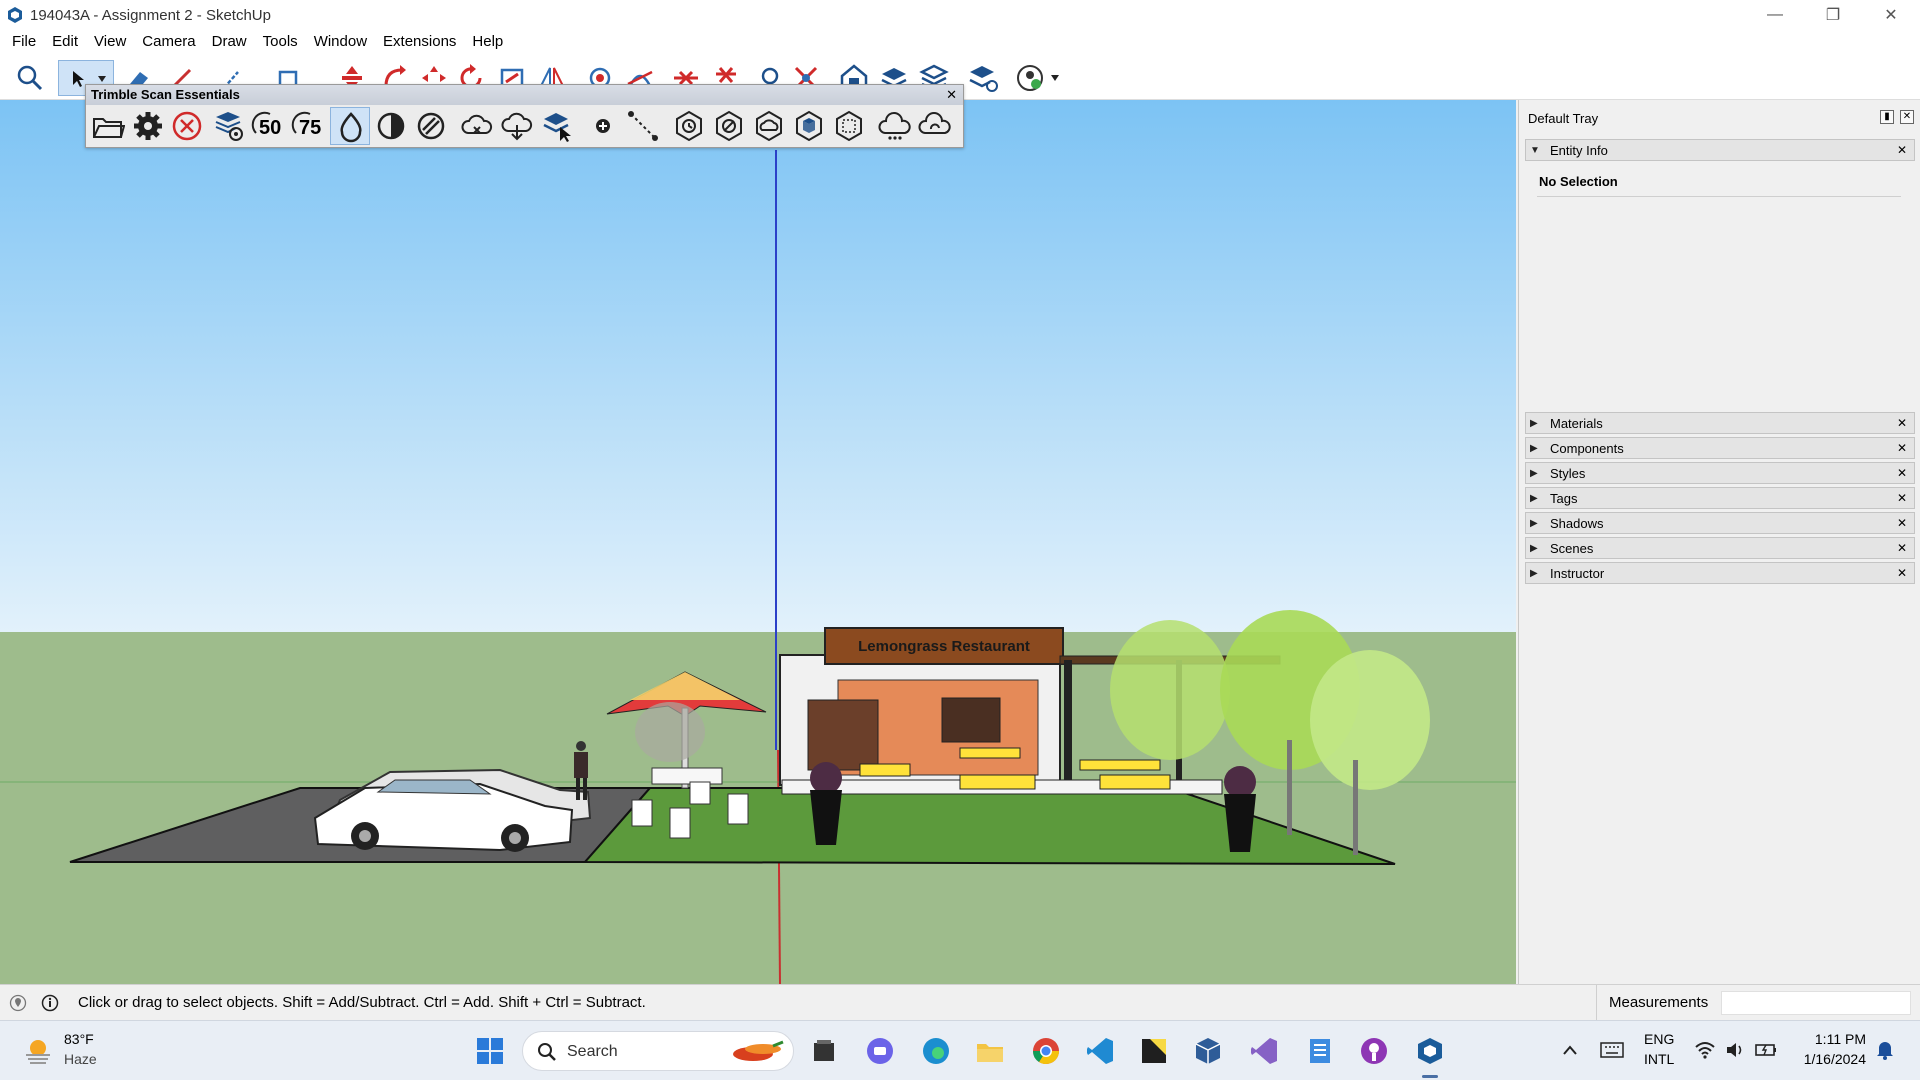  Describe the element at coordinates (1833, 15) in the screenshot. I see `restore-button: ❐` at that location.